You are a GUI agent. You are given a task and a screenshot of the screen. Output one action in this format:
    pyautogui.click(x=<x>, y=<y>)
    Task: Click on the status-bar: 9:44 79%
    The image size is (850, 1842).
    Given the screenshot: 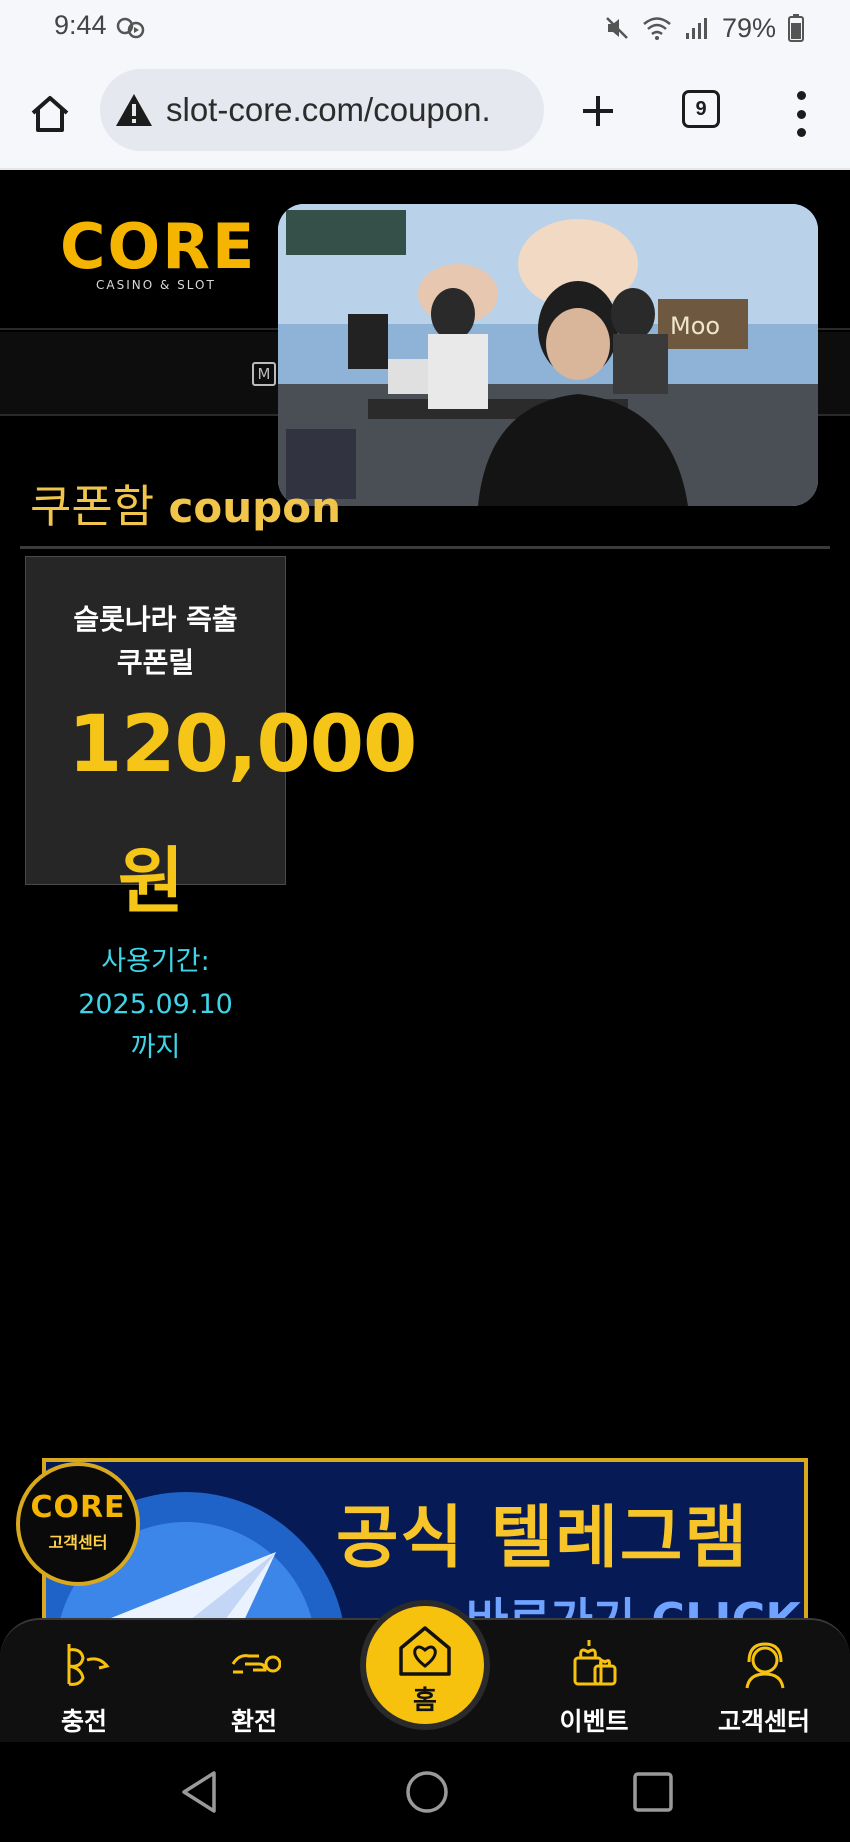 What is the action you would take?
    pyautogui.click(x=425, y=28)
    